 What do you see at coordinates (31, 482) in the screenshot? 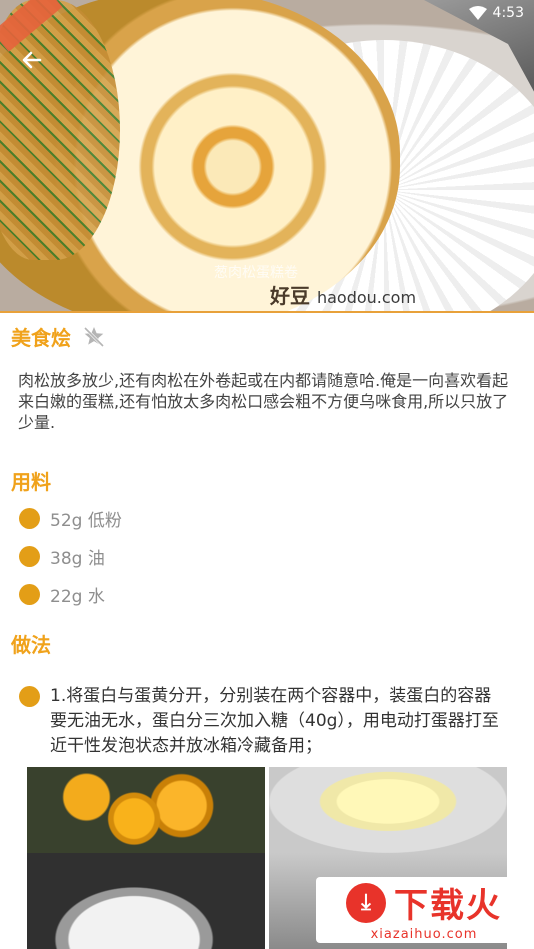
I see `ingredients-heading: 用料` at bounding box center [31, 482].